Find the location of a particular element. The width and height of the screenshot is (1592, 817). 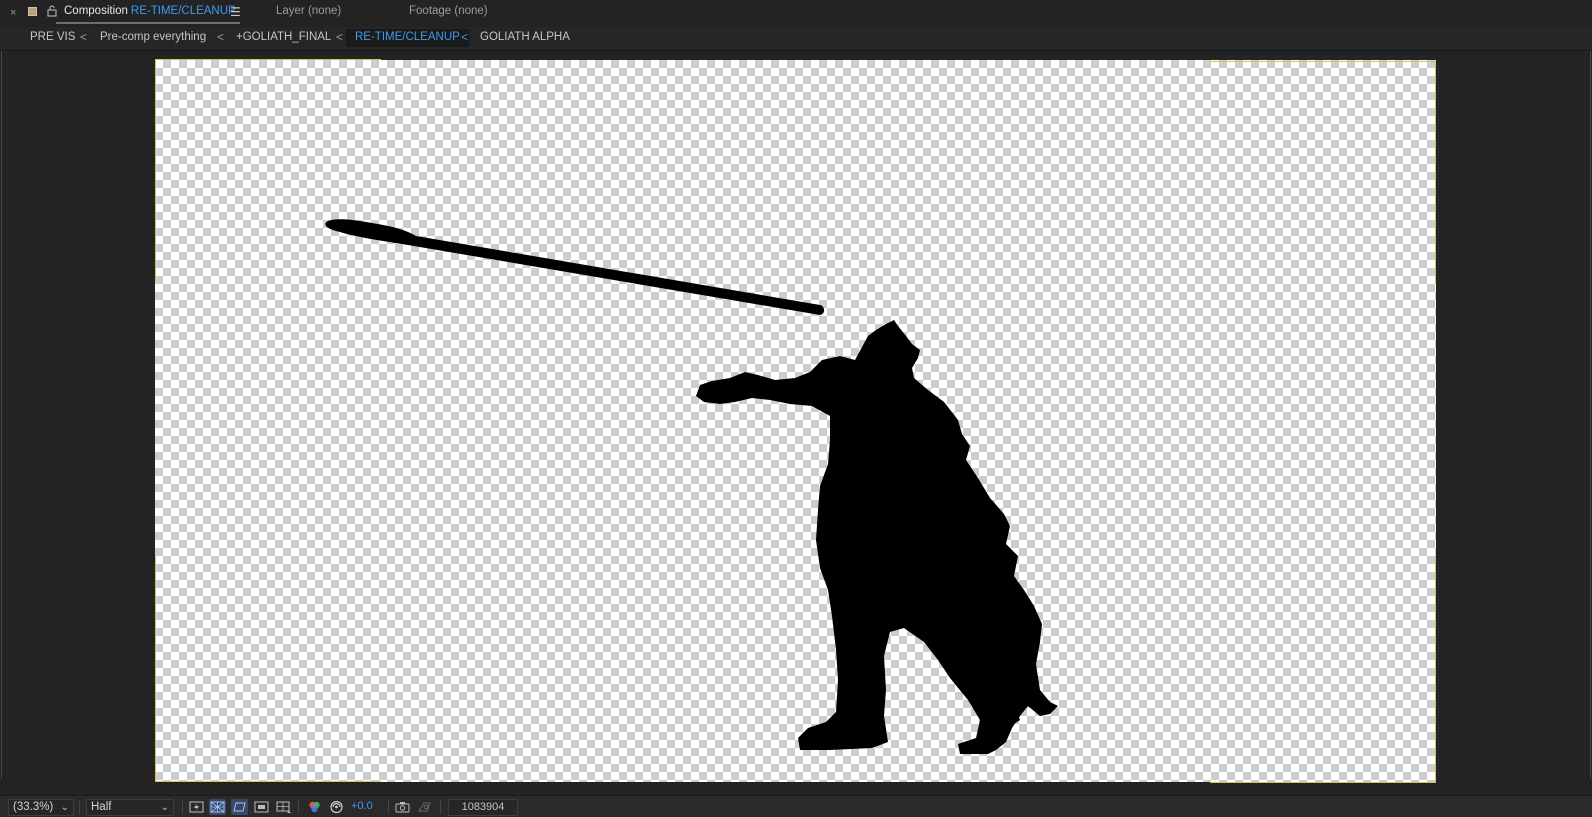

composition-tab: Composition RE-TIME/CLEANUP is located at coordinates (150, 11).